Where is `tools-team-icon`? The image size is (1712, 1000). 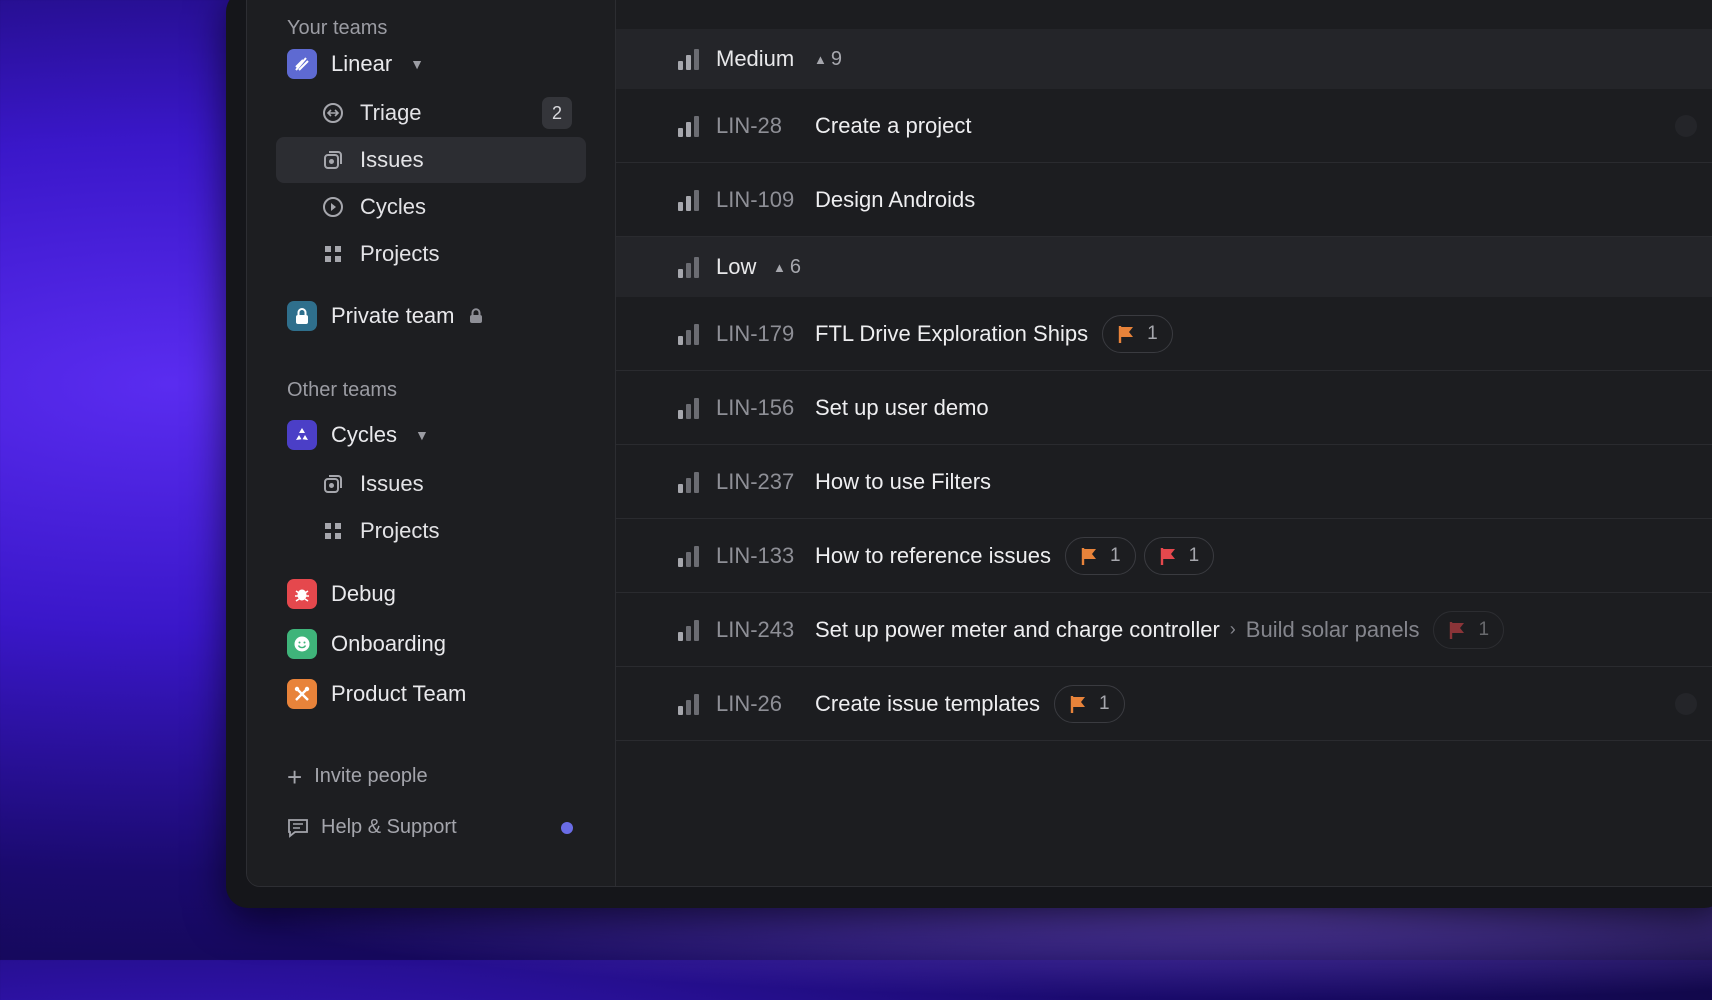
tools-team-icon is located at coordinates (302, 694).